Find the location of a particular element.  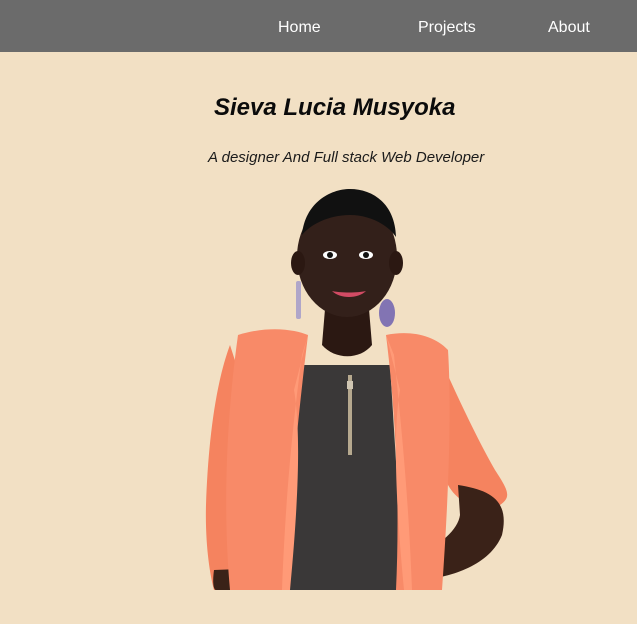

hero-name: Sieva Lucia Musyoka is located at coordinates (335, 107).